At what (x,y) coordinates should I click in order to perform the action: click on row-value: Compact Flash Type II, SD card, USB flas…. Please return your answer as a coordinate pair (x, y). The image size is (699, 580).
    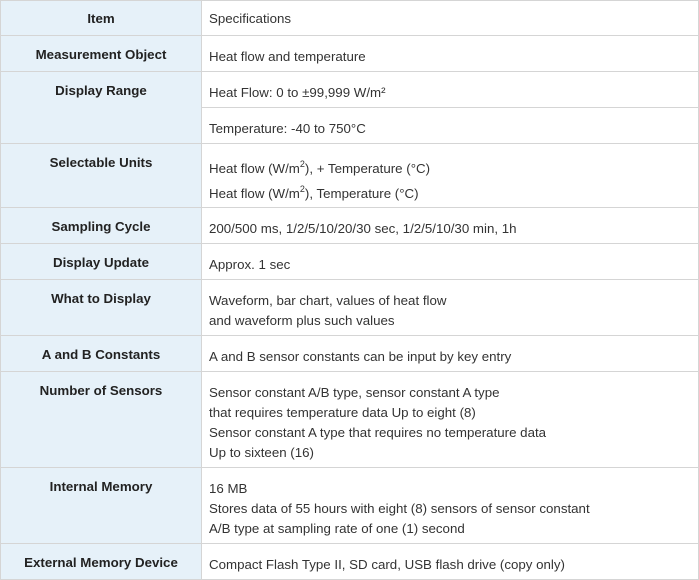
    Looking at the image, I should click on (450, 561).